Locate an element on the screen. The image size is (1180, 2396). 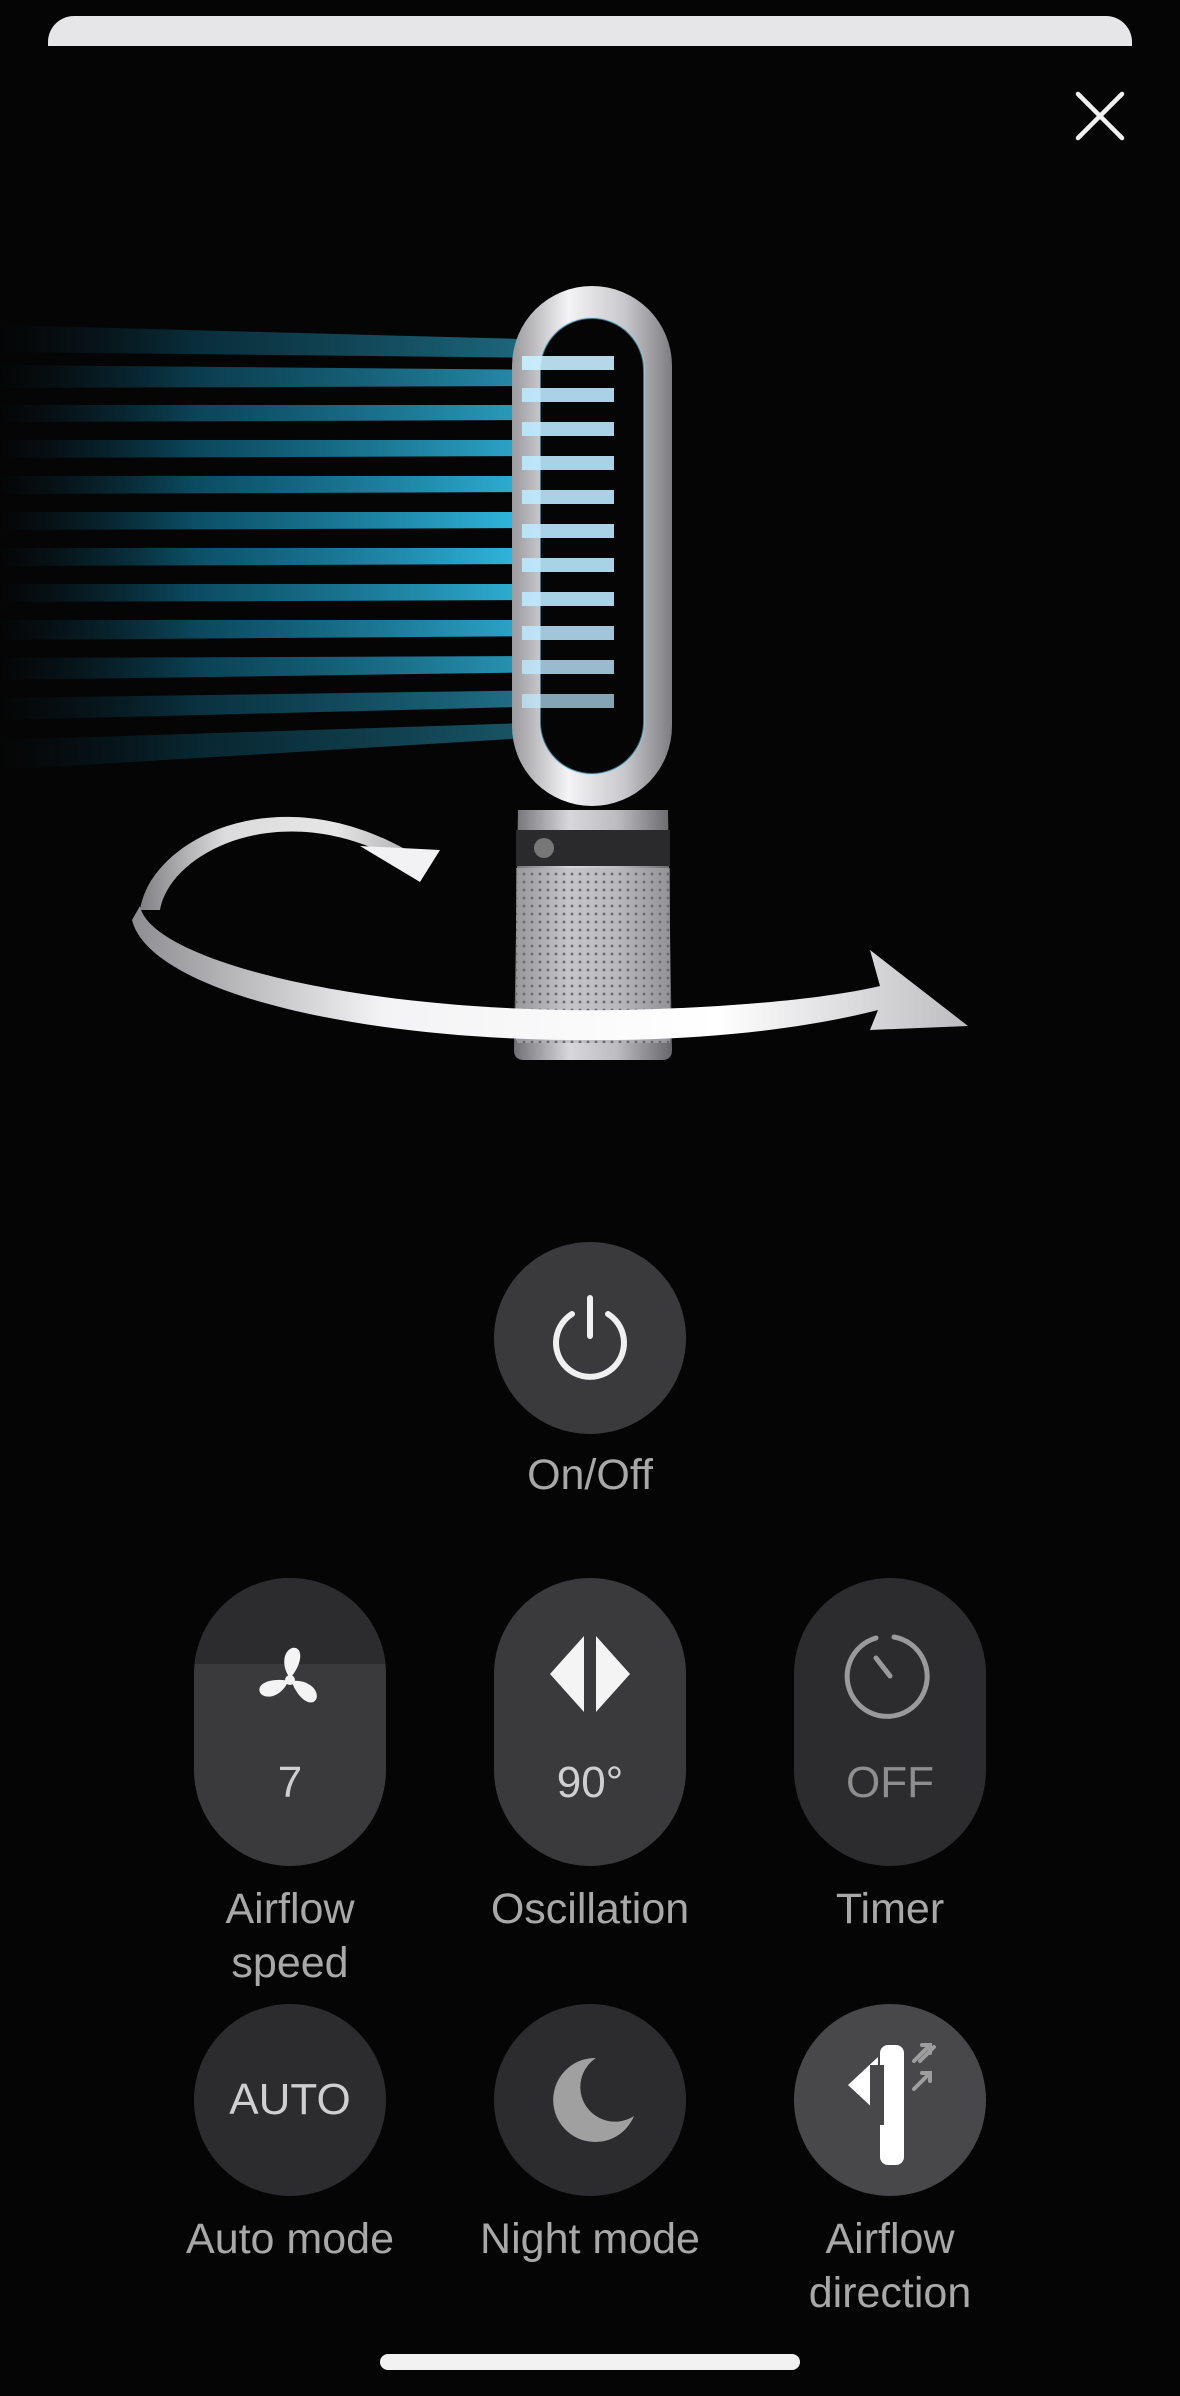
fan-icon is located at coordinates (288, 1675).